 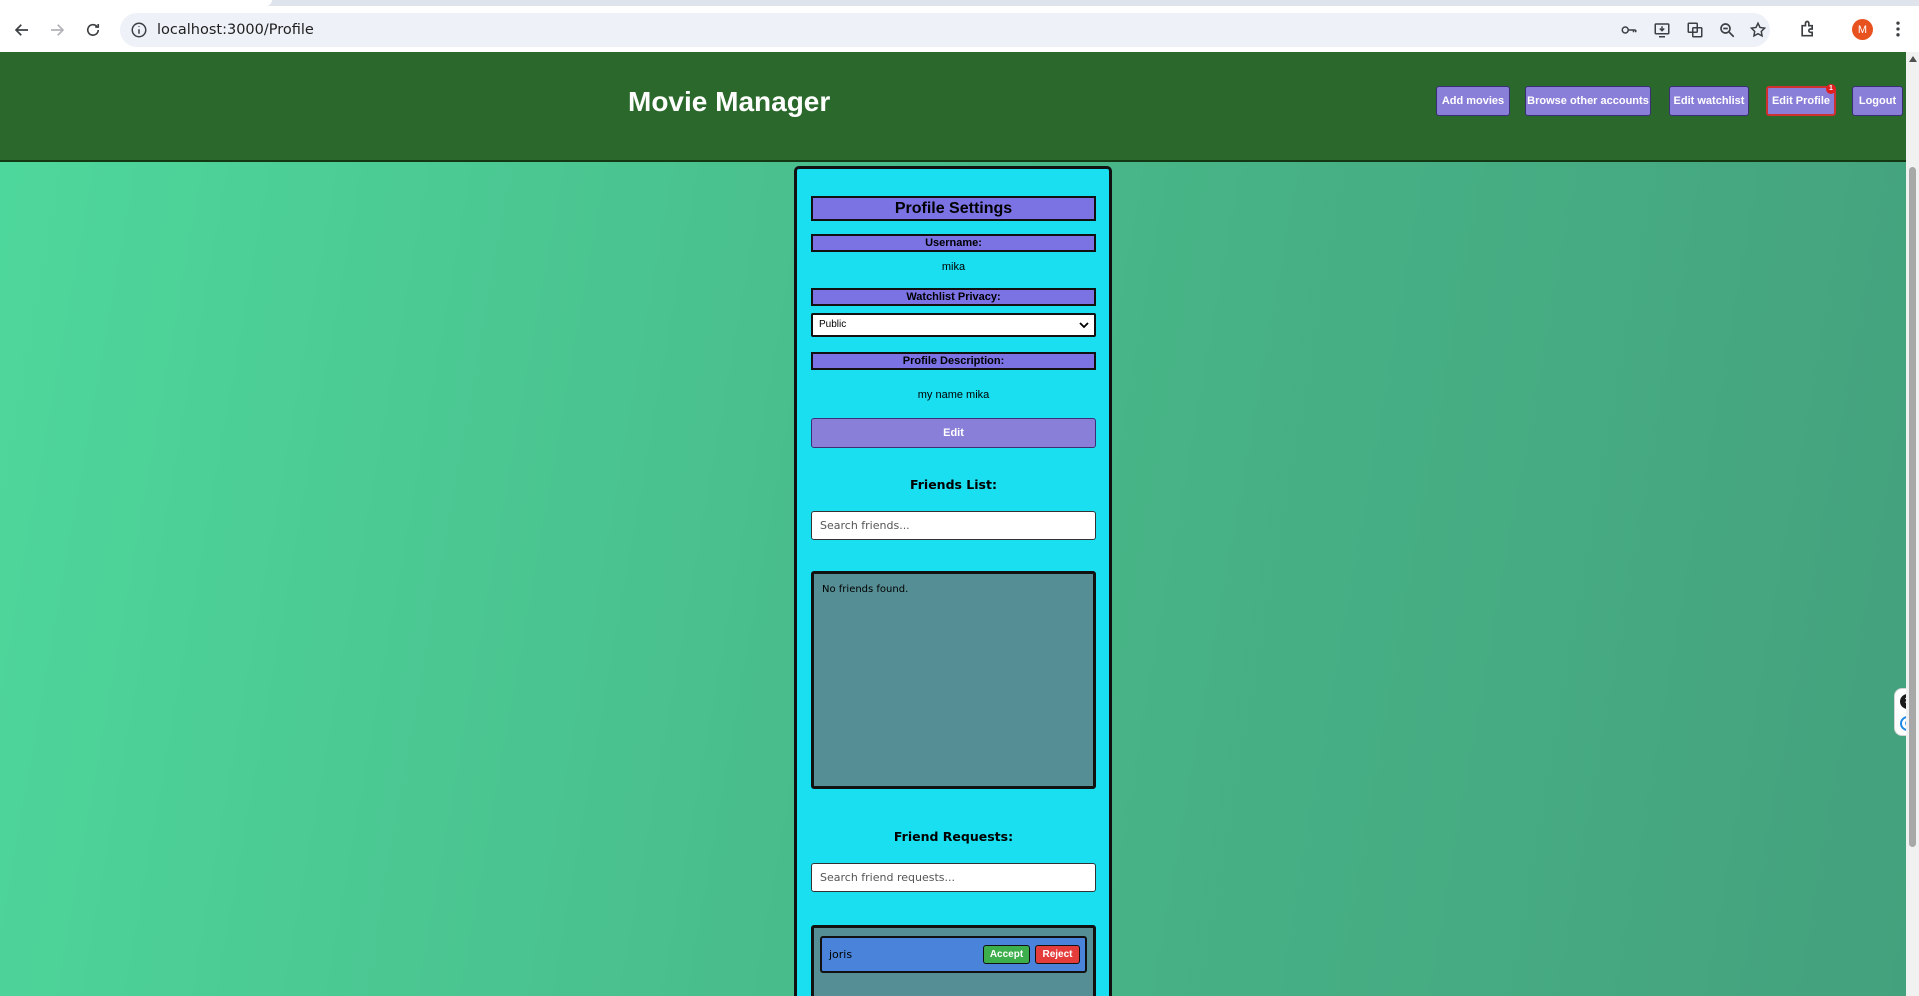 I want to click on description-value: my name mika, so click(x=953, y=395).